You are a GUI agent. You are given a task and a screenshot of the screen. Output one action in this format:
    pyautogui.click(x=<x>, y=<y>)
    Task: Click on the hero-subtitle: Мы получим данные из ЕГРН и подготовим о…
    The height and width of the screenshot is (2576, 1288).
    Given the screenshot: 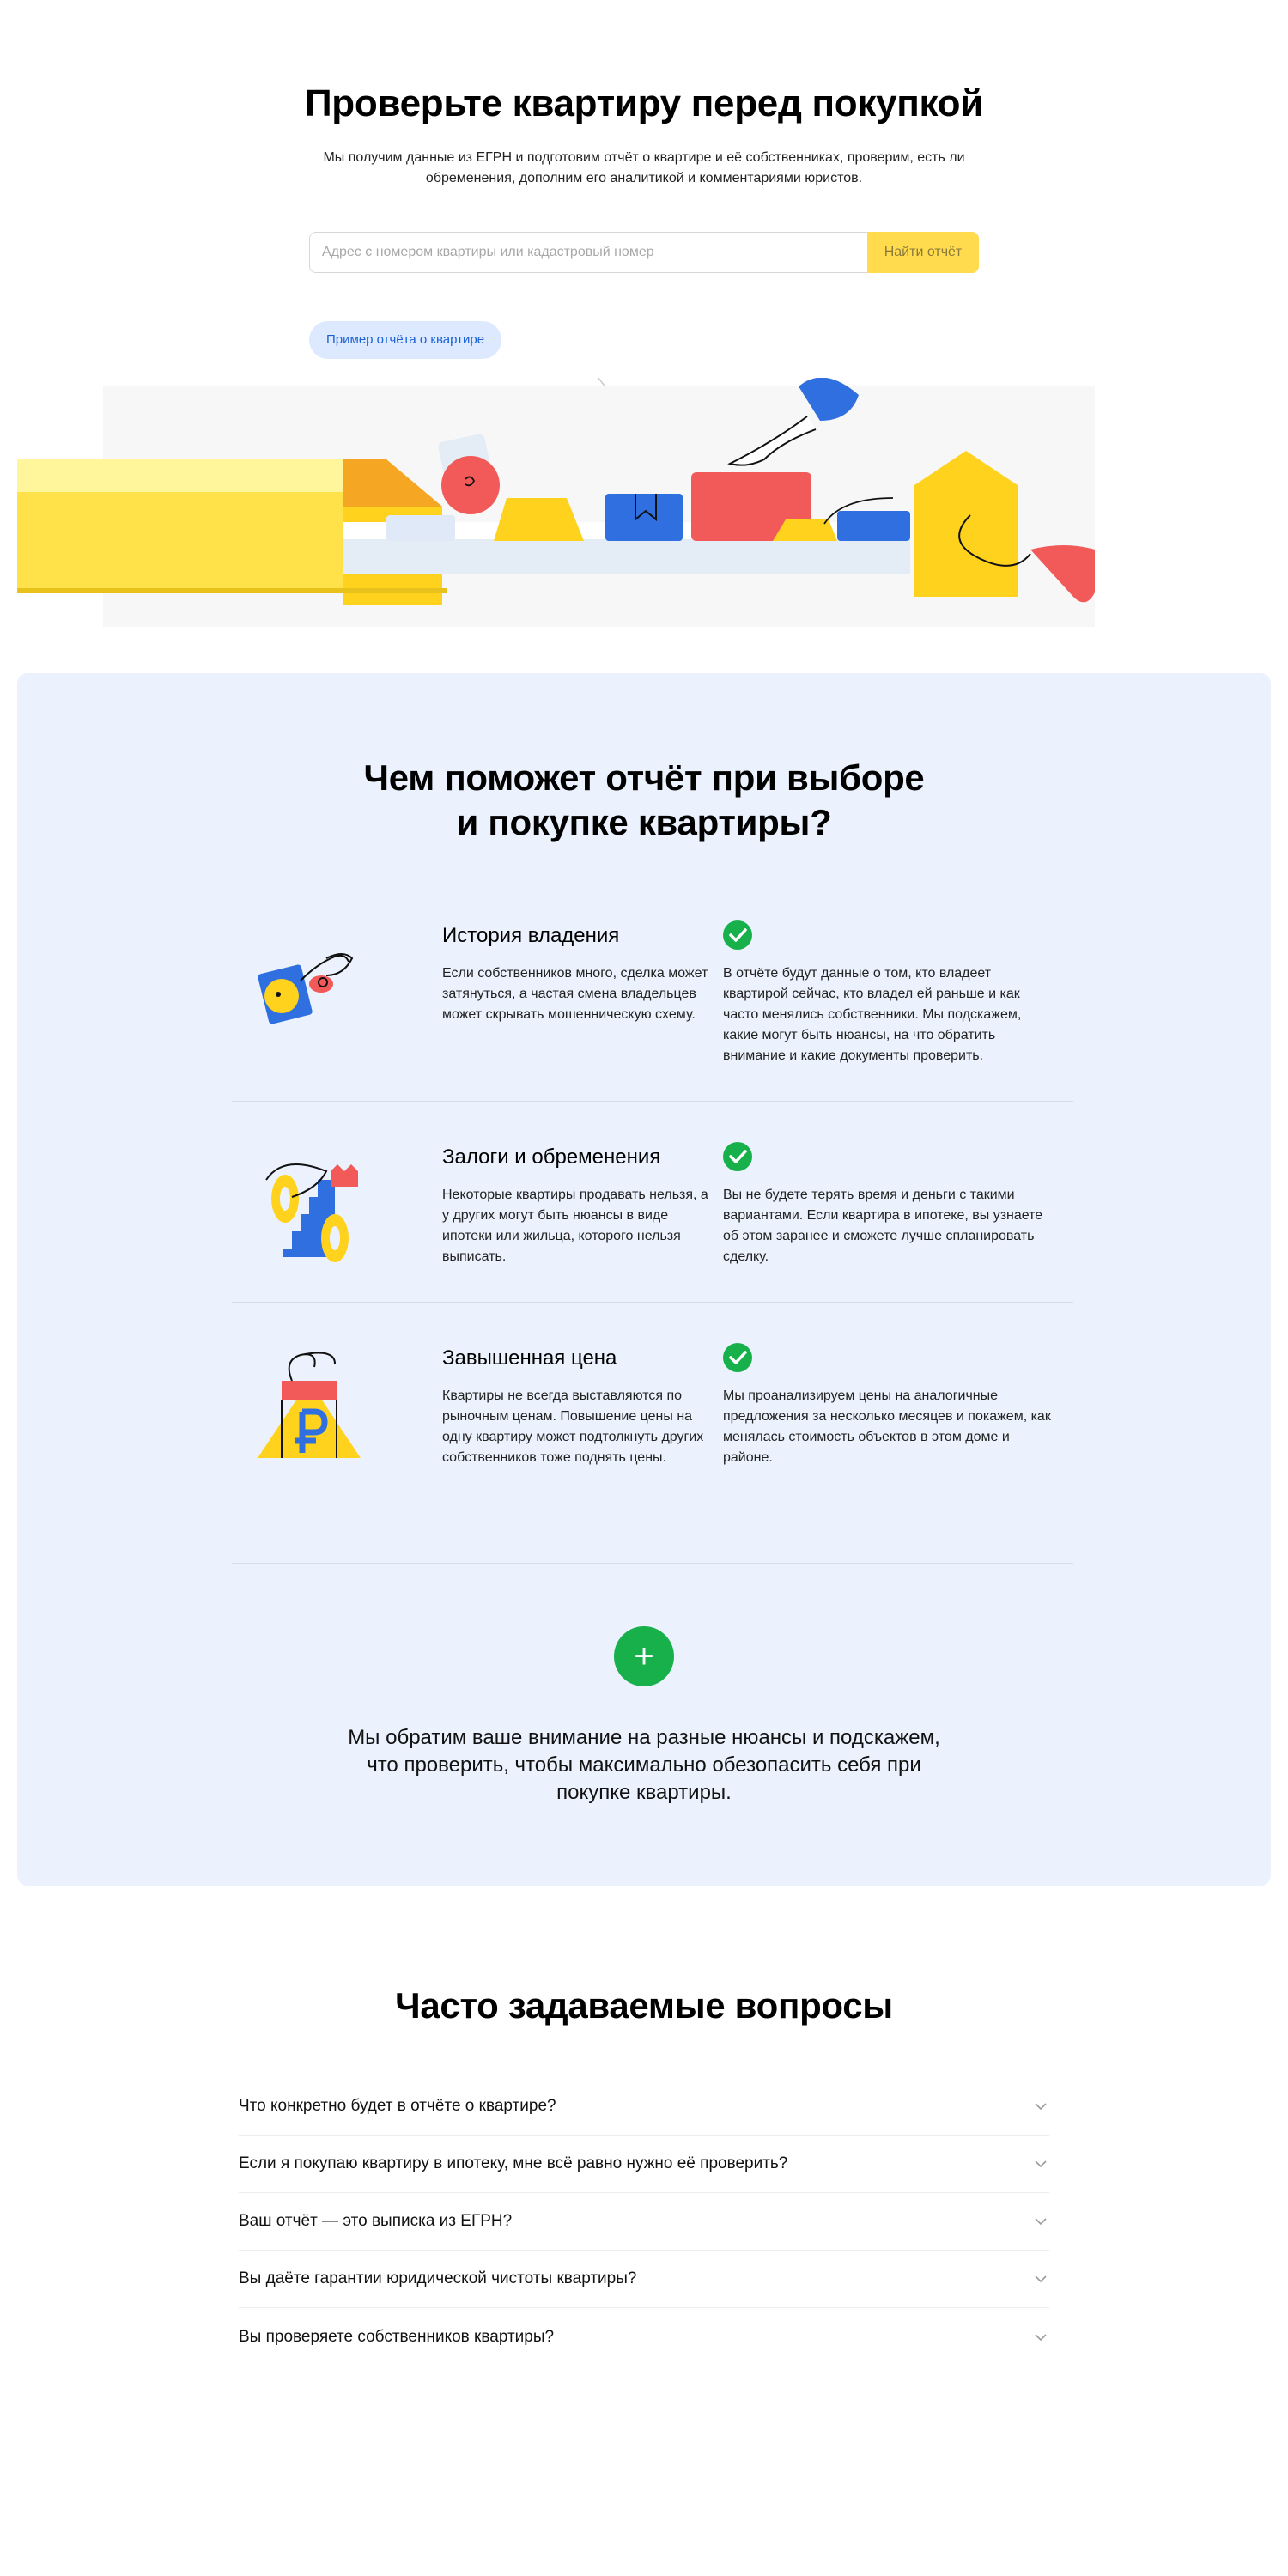 What is the action you would take?
    pyautogui.click(x=644, y=167)
    